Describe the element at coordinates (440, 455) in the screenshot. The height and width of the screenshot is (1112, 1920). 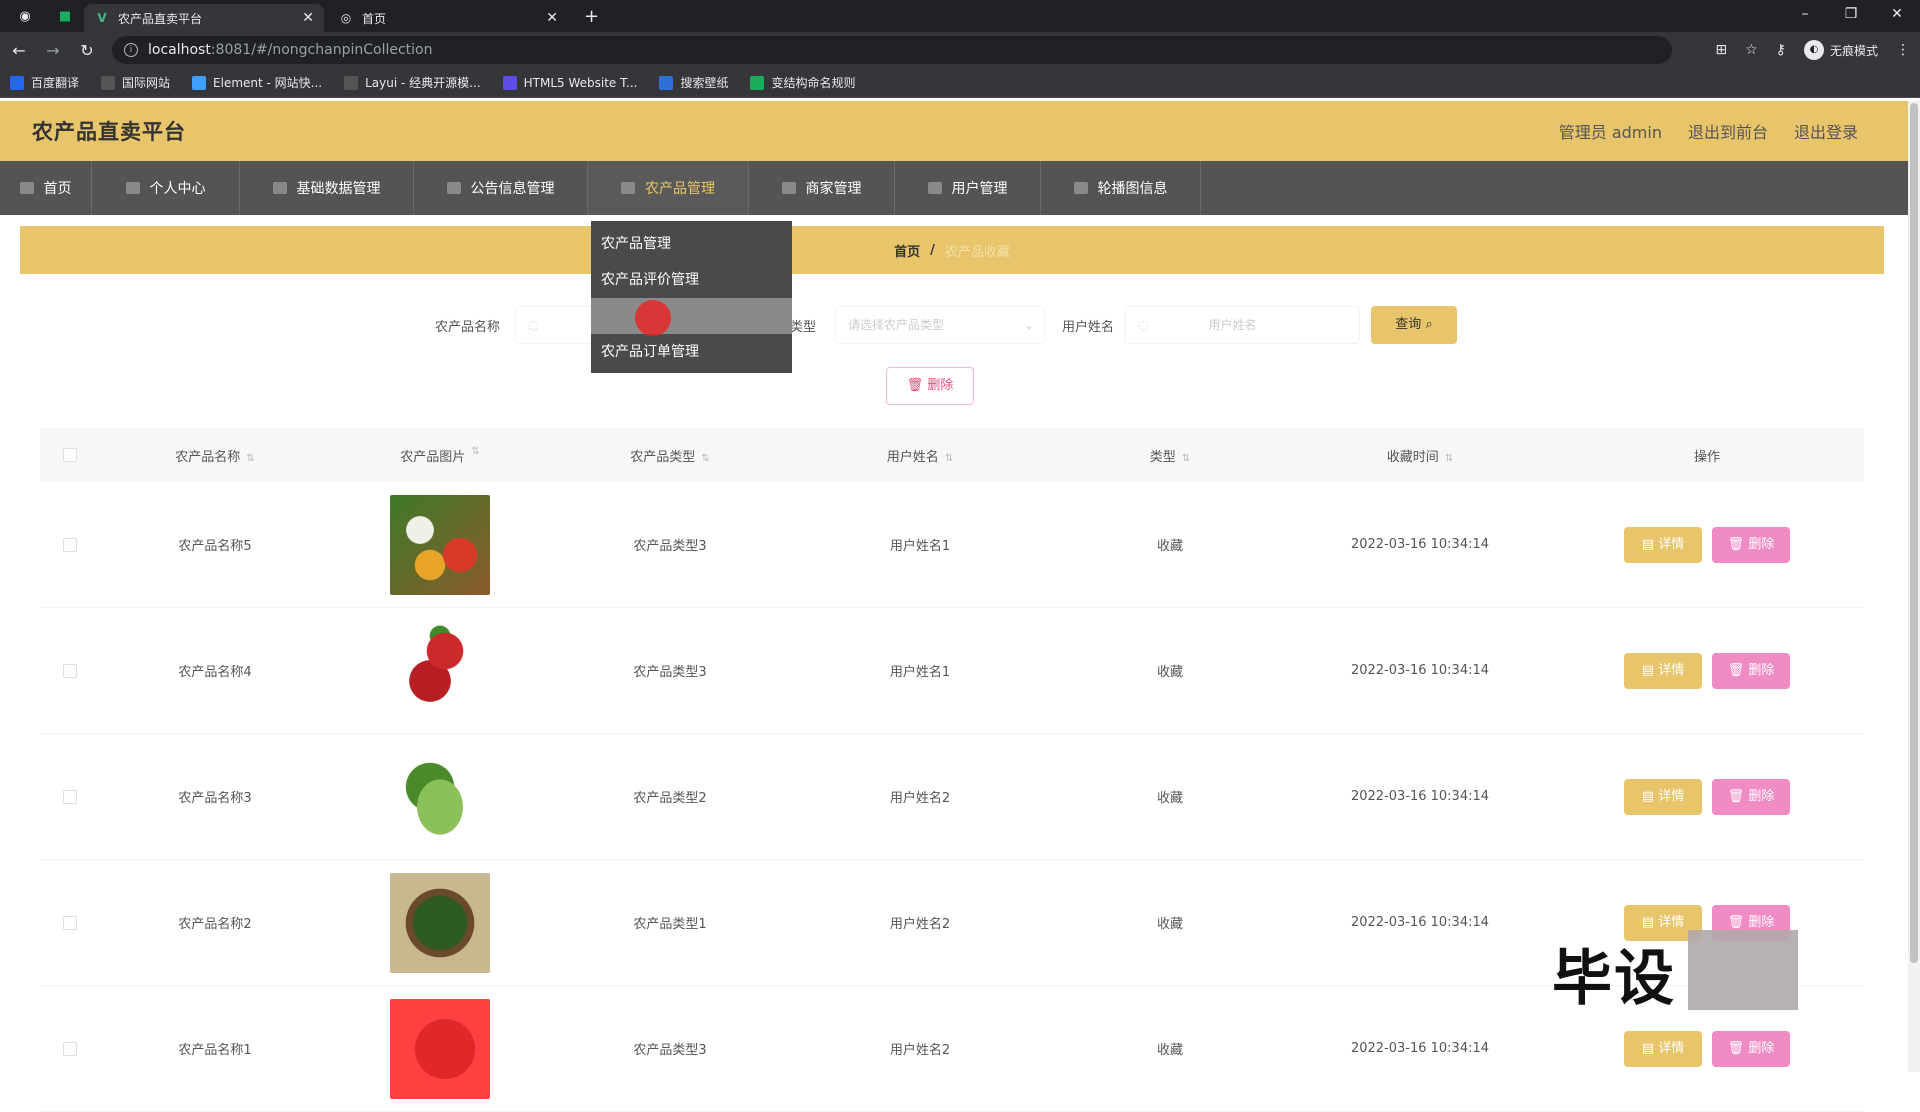
I see `header-product-image: 农产品图片 ⇅` at that location.